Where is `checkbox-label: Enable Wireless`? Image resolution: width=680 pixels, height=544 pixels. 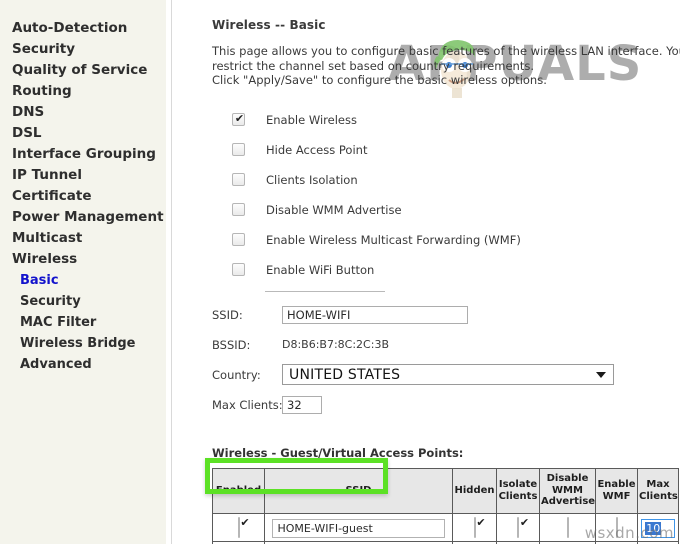 checkbox-label: Enable Wireless is located at coordinates (311, 119).